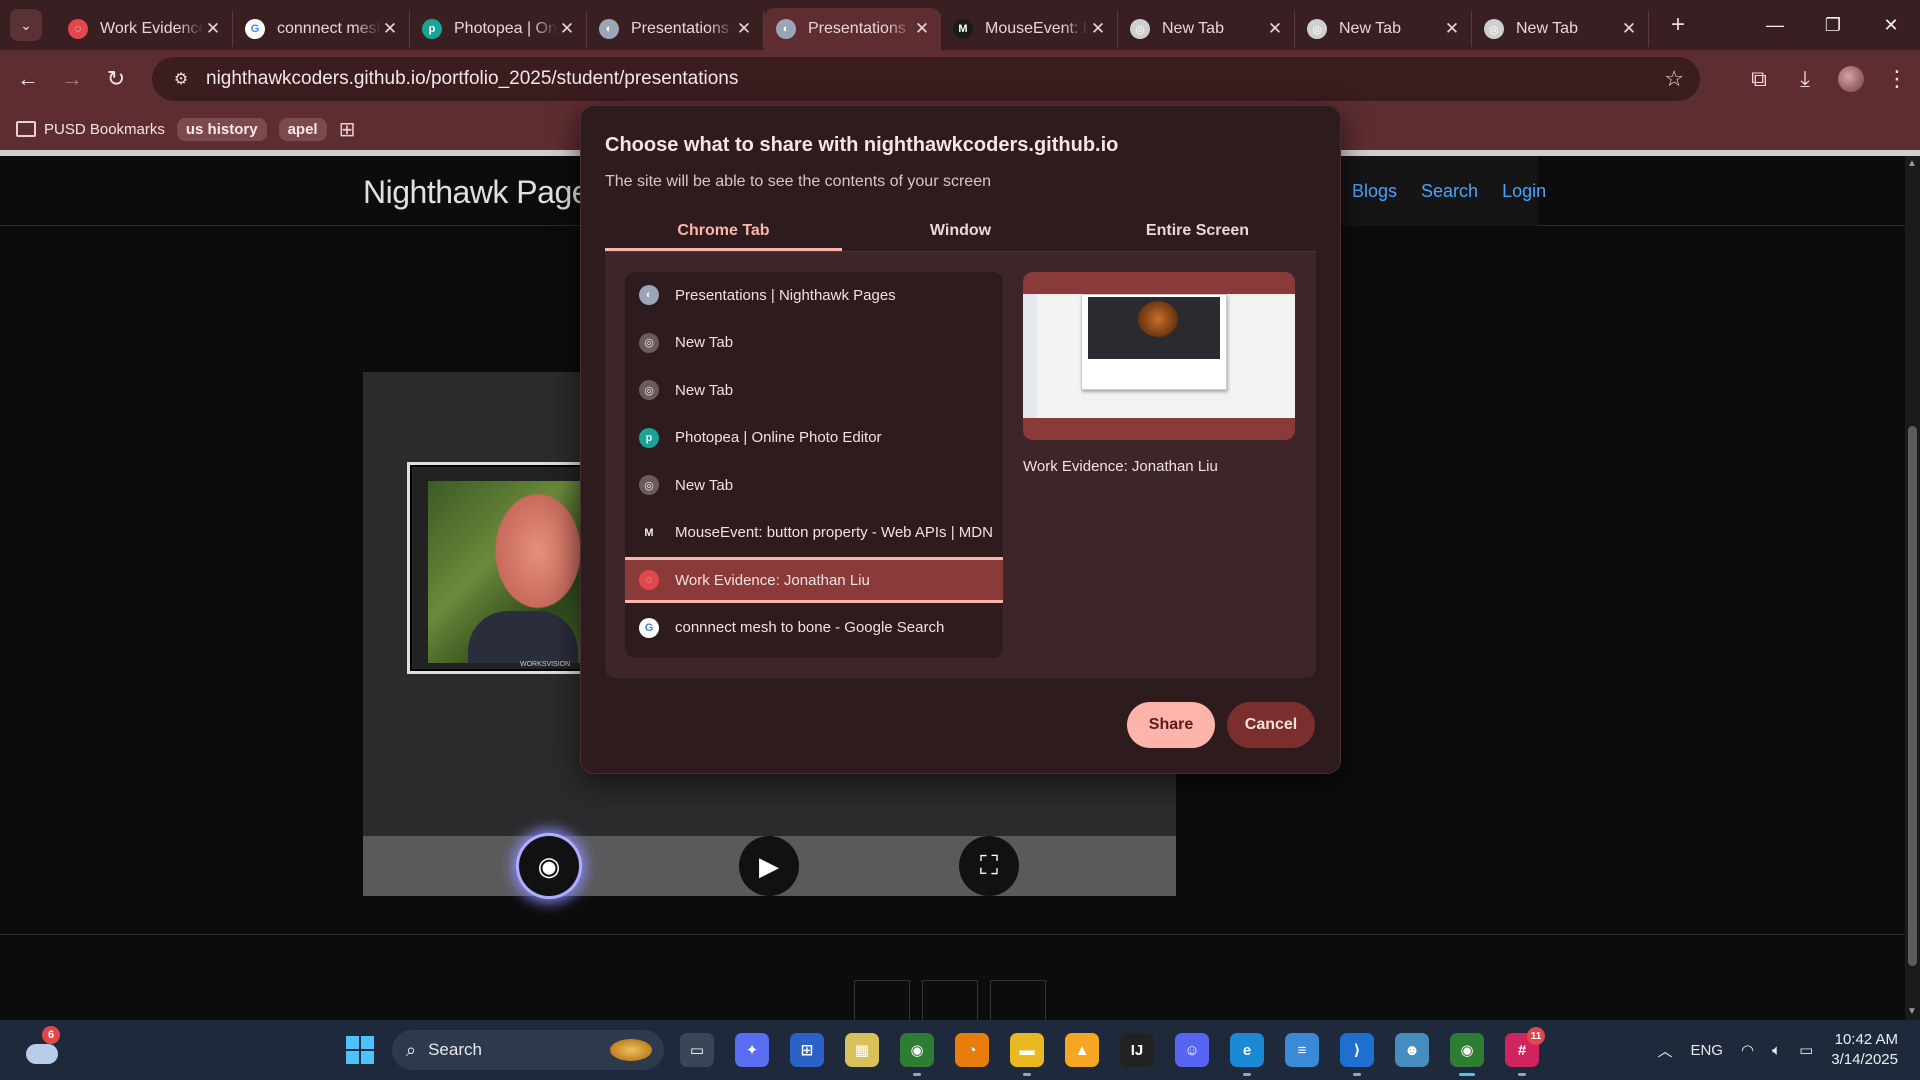 This screenshot has height=1080, width=1920. Describe the element at coordinates (1891, 25) in the screenshot. I see `close-window-icon: ✕` at that location.